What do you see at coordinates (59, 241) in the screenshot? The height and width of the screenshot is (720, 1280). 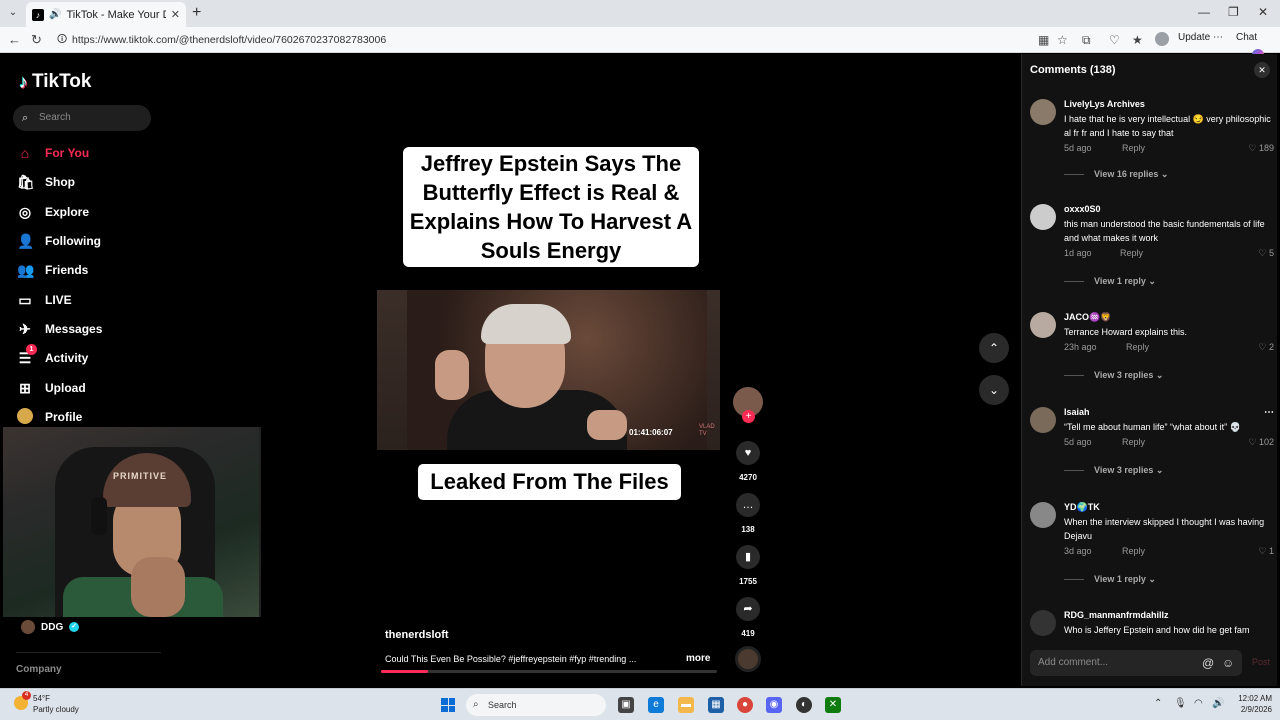 I see `sidebar-item-following: 👤 Following` at bounding box center [59, 241].